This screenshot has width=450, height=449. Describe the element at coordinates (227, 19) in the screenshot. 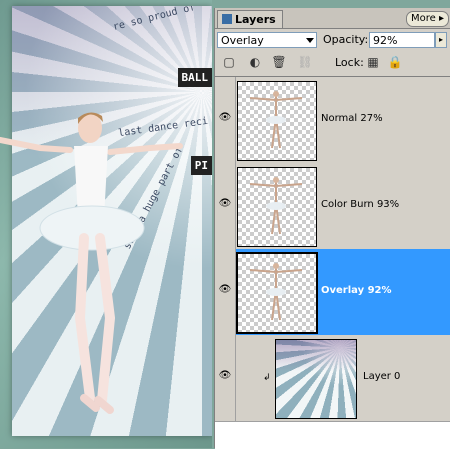

I see `photoshop-icon` at that location.